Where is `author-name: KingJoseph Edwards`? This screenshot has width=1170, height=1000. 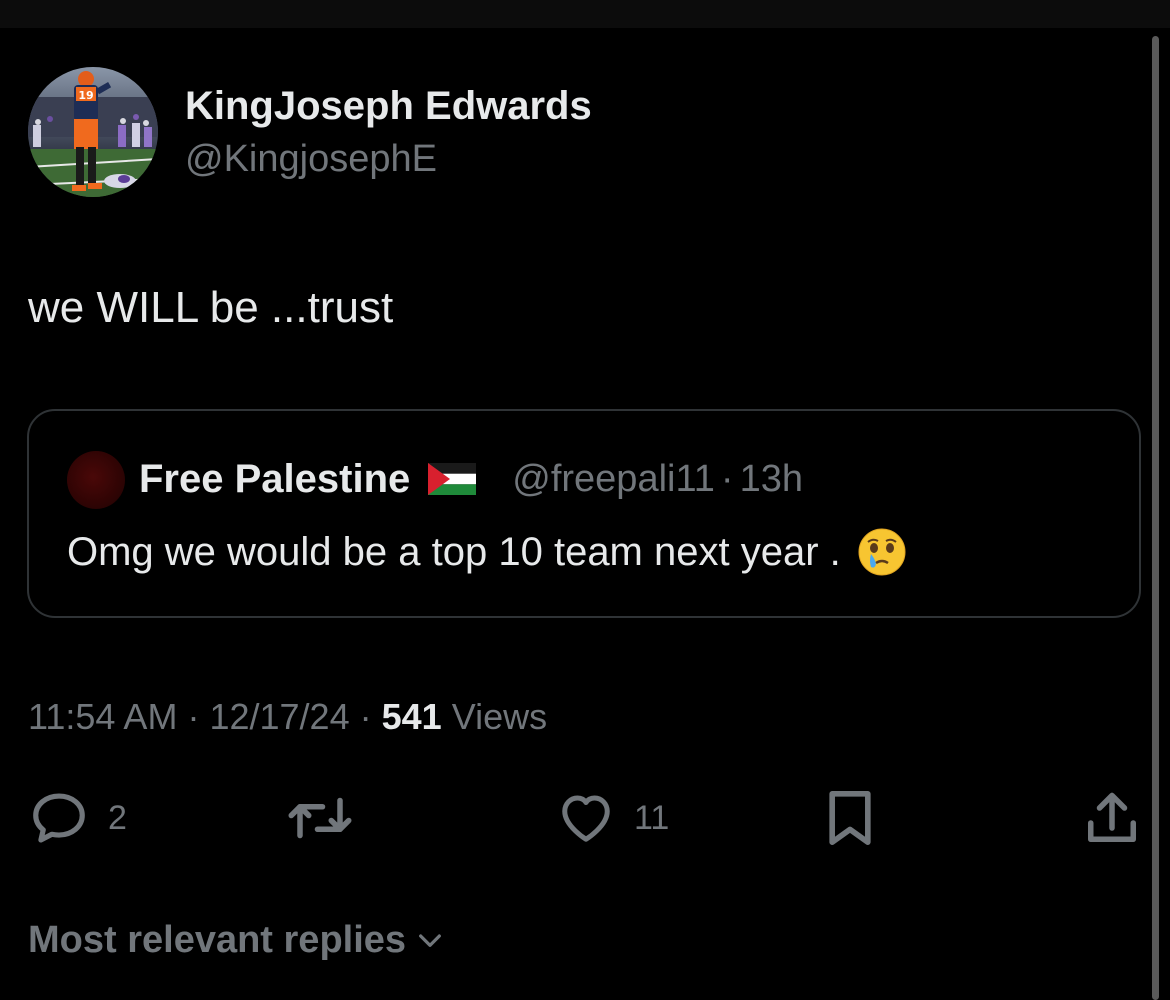
author-name: KingJoseph Edwards is located at coordinates (388, 106).